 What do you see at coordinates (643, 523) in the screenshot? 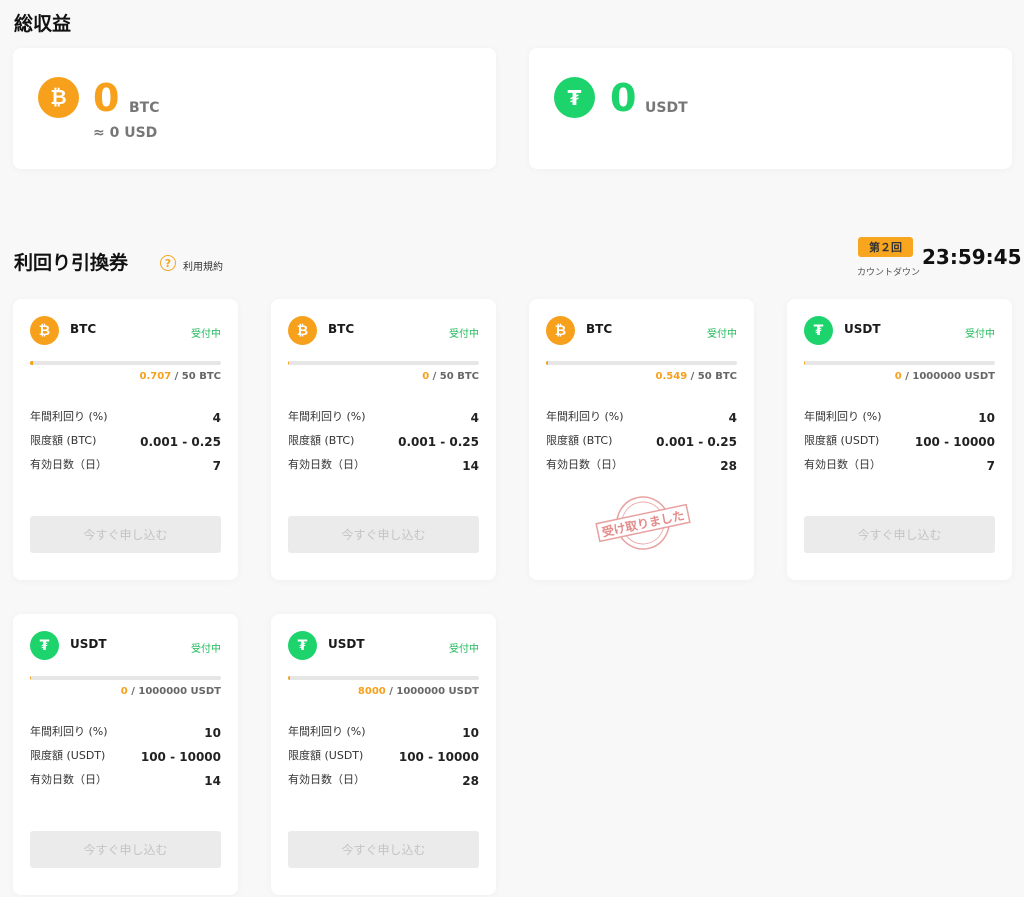
I see `received-stamp: 受け取りました` at bounding box center [643, 523].